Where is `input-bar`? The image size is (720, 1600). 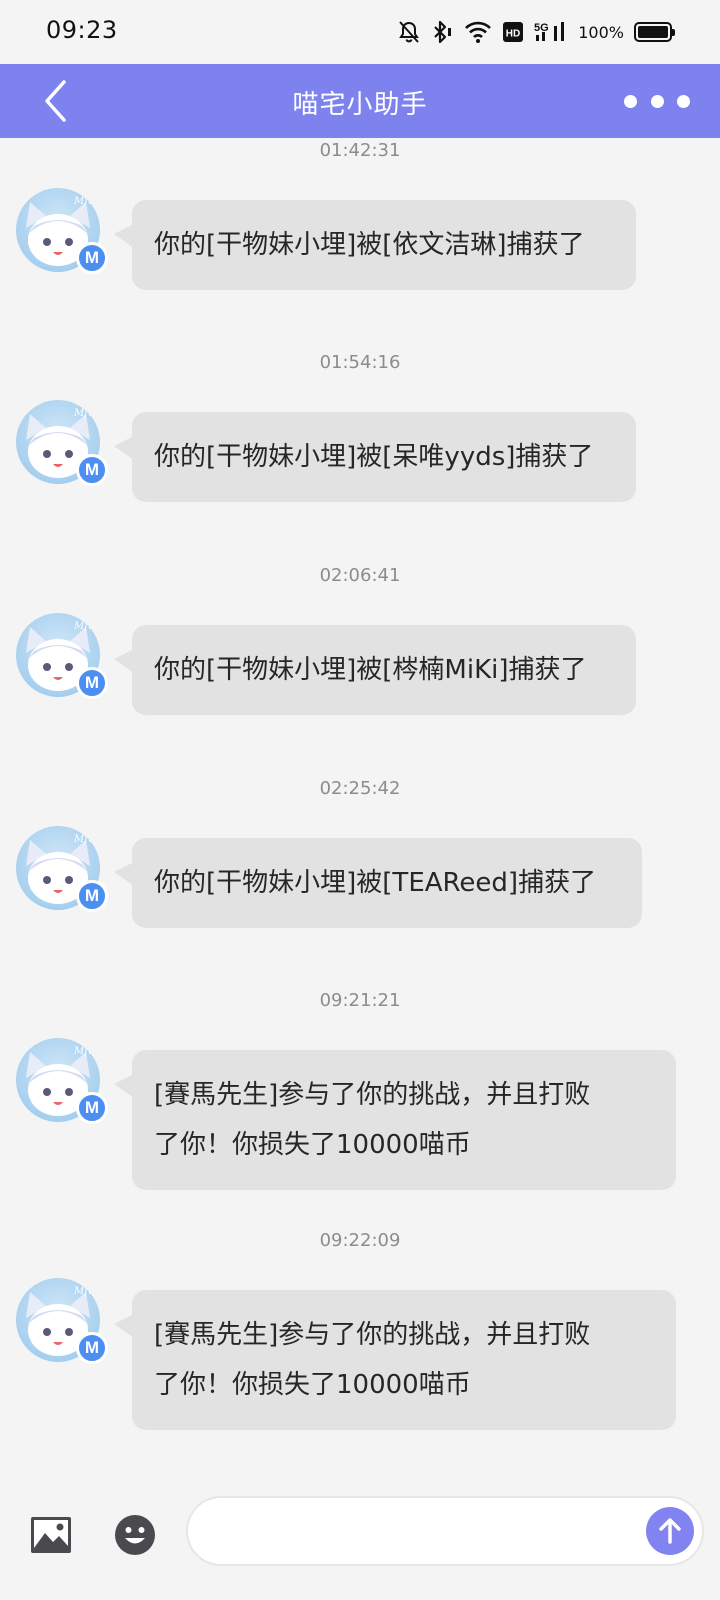 input-bar is located at coordinates (360, 1545).